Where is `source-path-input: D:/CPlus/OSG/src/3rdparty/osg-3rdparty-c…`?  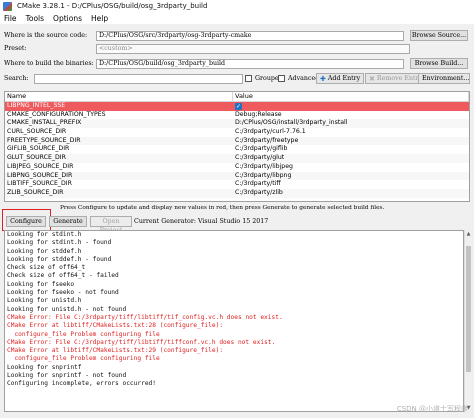
source-path-input: D:/CPlus/OSG/src/3rdparty/osg-3rdparty-c… is located at coordinates (250, 35).